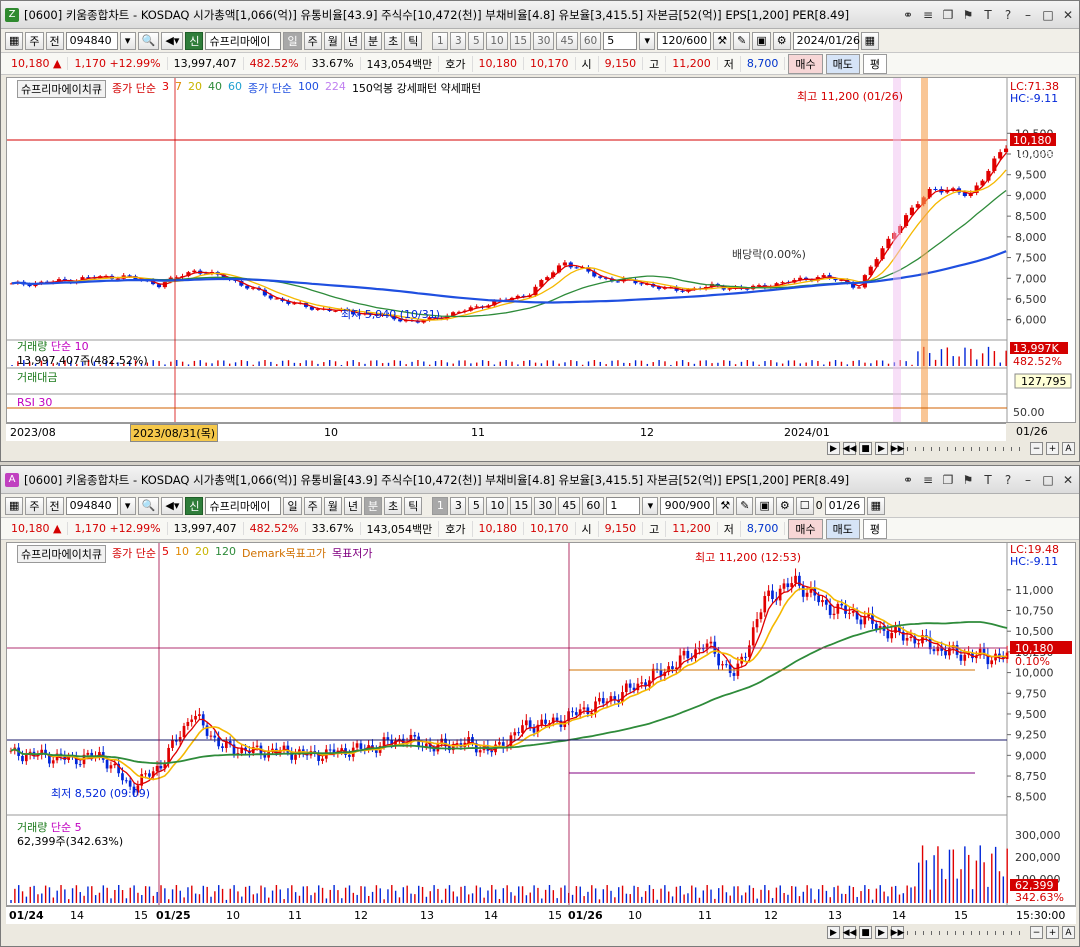  Describe the element at coordinates (620, 40) in the screenshot. I see `unit-input: 5` at that location.